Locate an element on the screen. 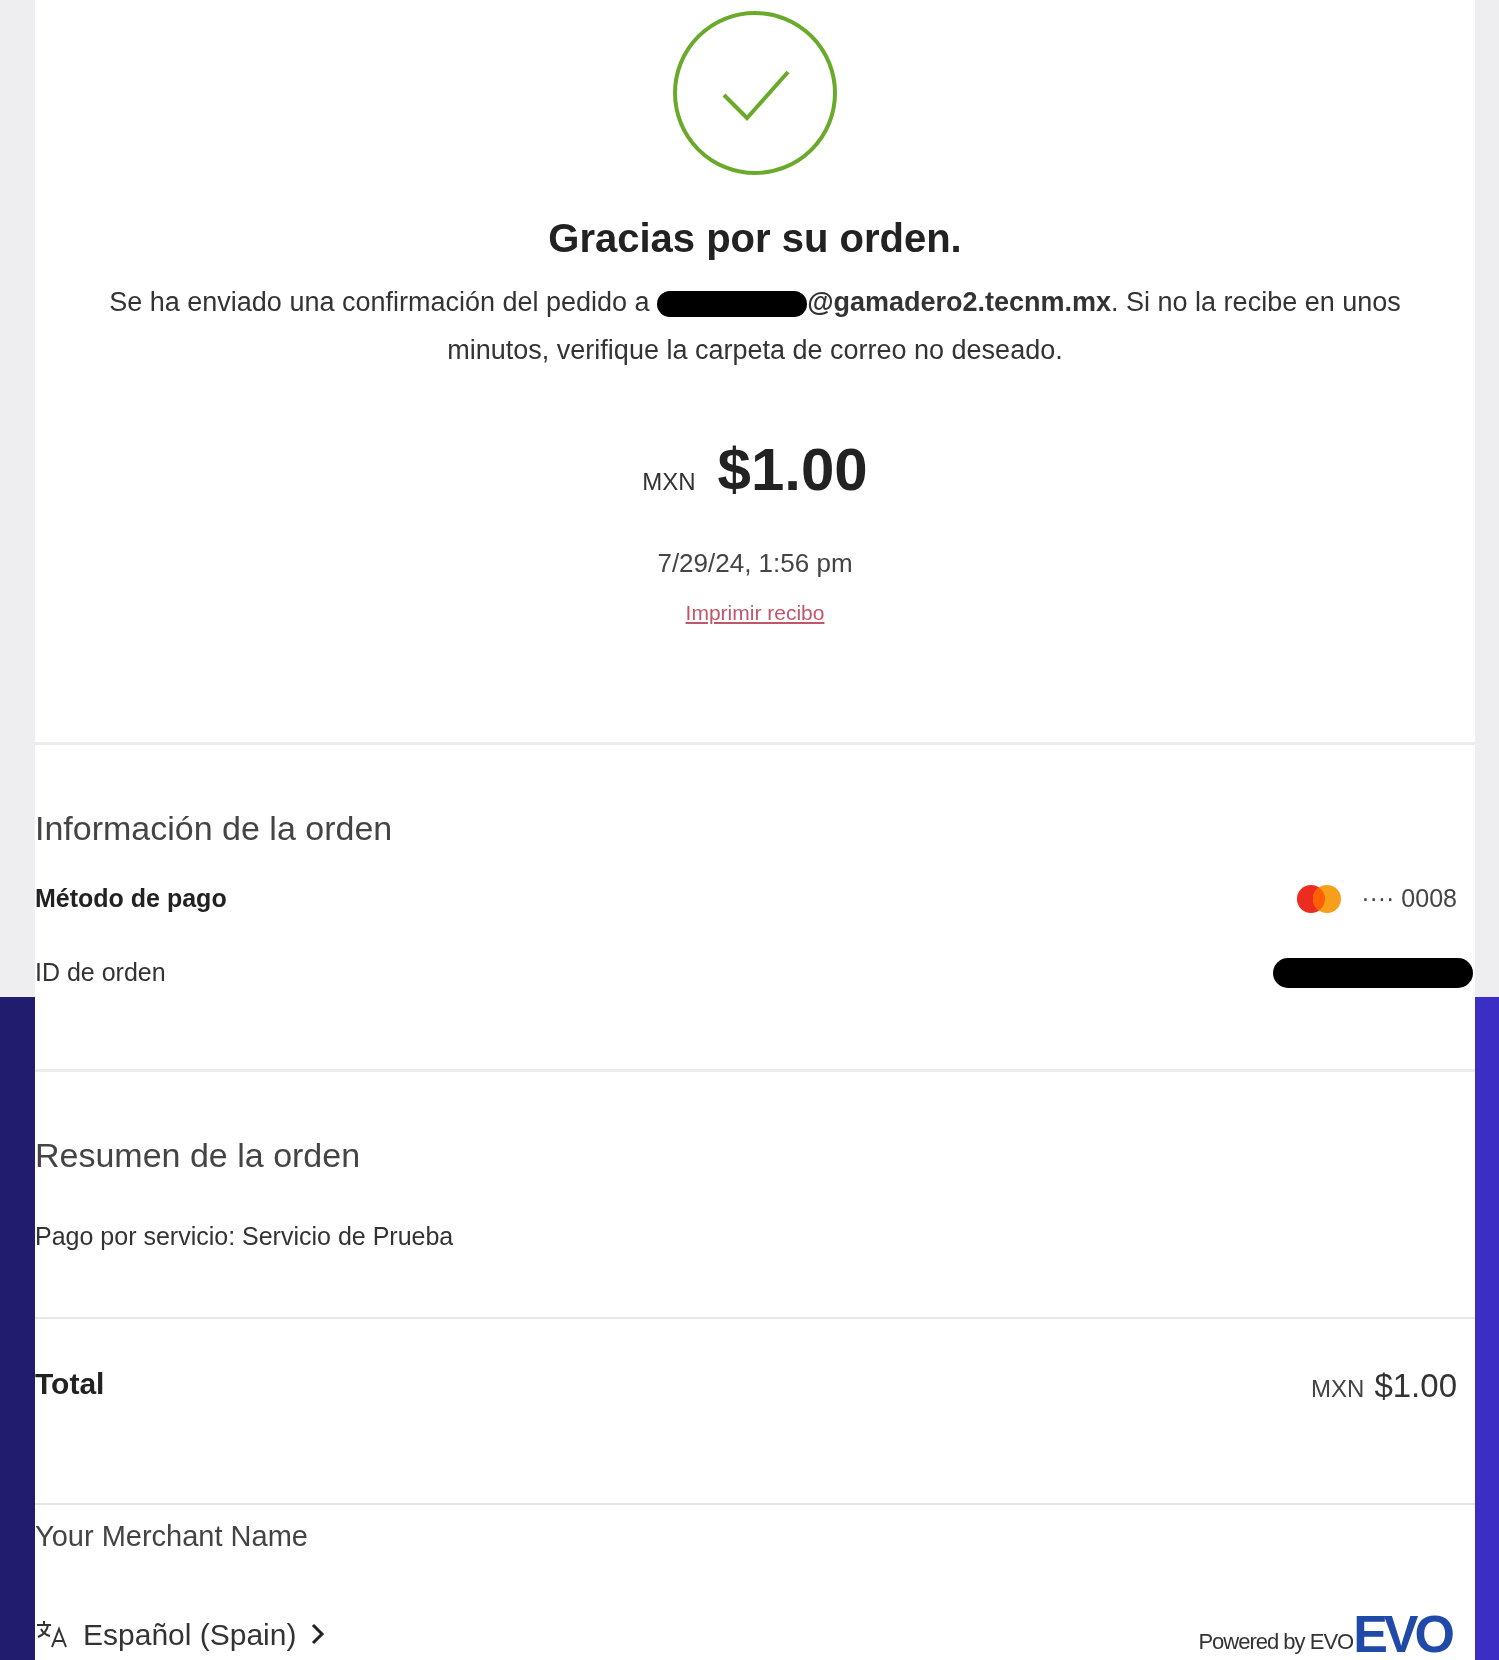  total-amount-text: $1.00 is located at coordinates (1415, 1385).